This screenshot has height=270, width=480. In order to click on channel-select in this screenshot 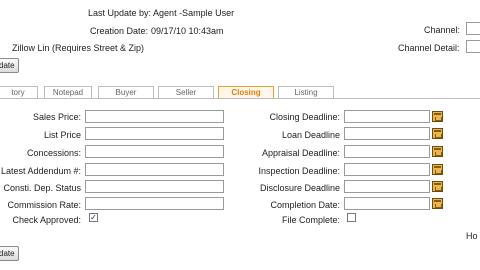, I will do `click(473, 28)`.